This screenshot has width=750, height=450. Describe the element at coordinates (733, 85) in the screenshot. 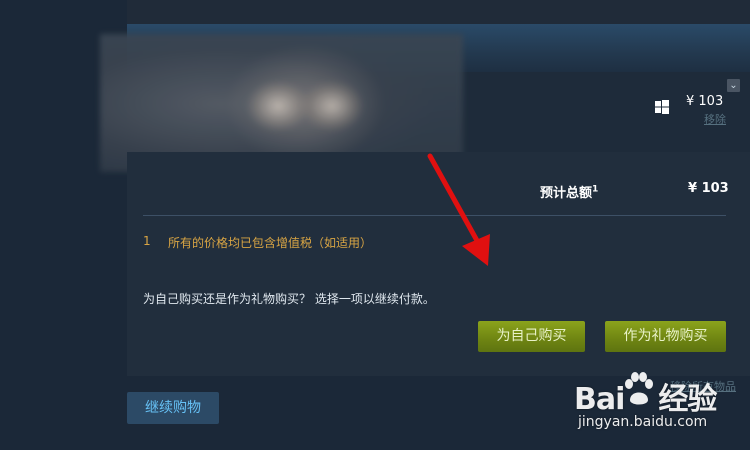

I see `chevron-down-icon: ⌄` at that location.